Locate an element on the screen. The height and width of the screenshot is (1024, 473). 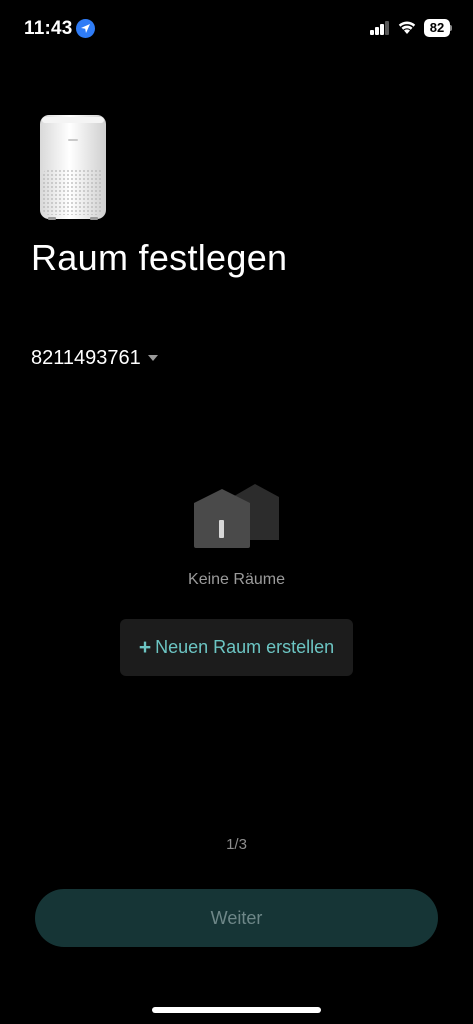
home-indicator-bar is located at coordinates (236, 1010).